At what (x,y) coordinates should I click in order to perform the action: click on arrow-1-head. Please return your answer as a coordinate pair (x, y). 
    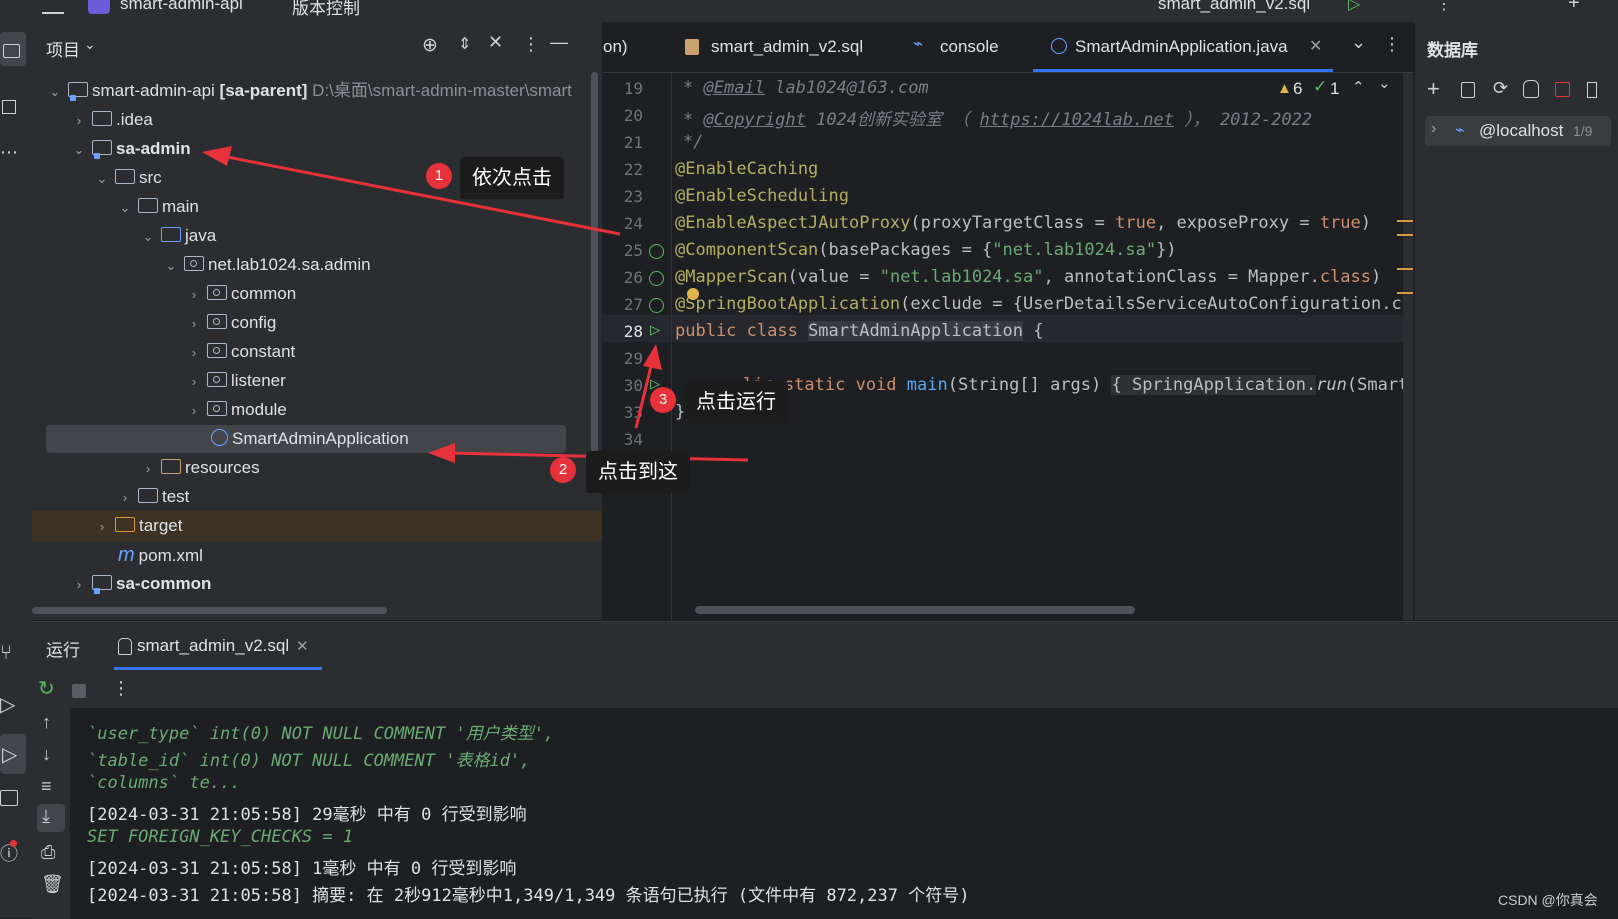
    Looking at the image, I should click on (217, 156).